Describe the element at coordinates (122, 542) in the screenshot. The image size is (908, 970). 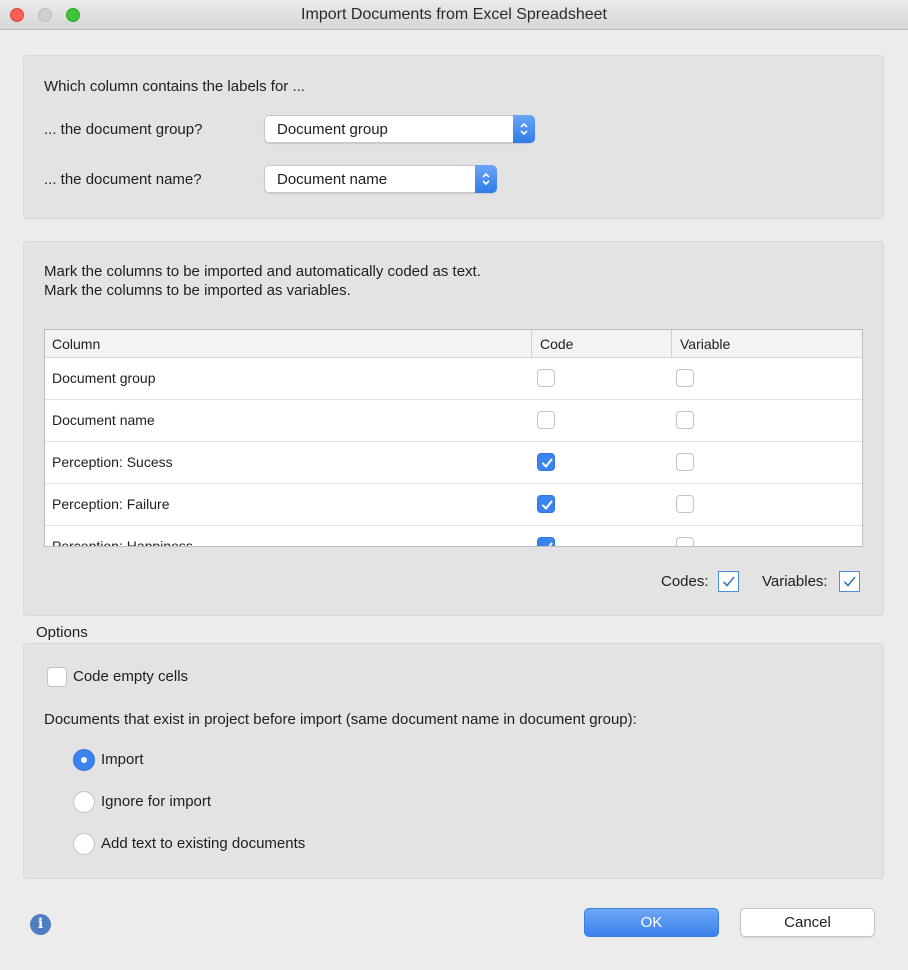
I see `column-name-cell: Perception: Happiness` at that location.